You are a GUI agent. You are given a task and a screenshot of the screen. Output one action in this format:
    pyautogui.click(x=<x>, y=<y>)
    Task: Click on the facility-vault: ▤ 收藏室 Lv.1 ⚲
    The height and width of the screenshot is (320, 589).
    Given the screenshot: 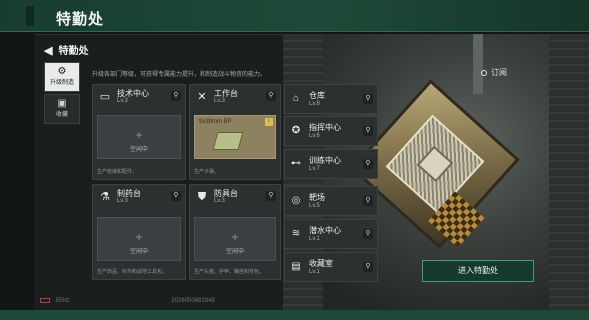 What is the action you would take?
    pyautogui.click(x=331, y=267)
    